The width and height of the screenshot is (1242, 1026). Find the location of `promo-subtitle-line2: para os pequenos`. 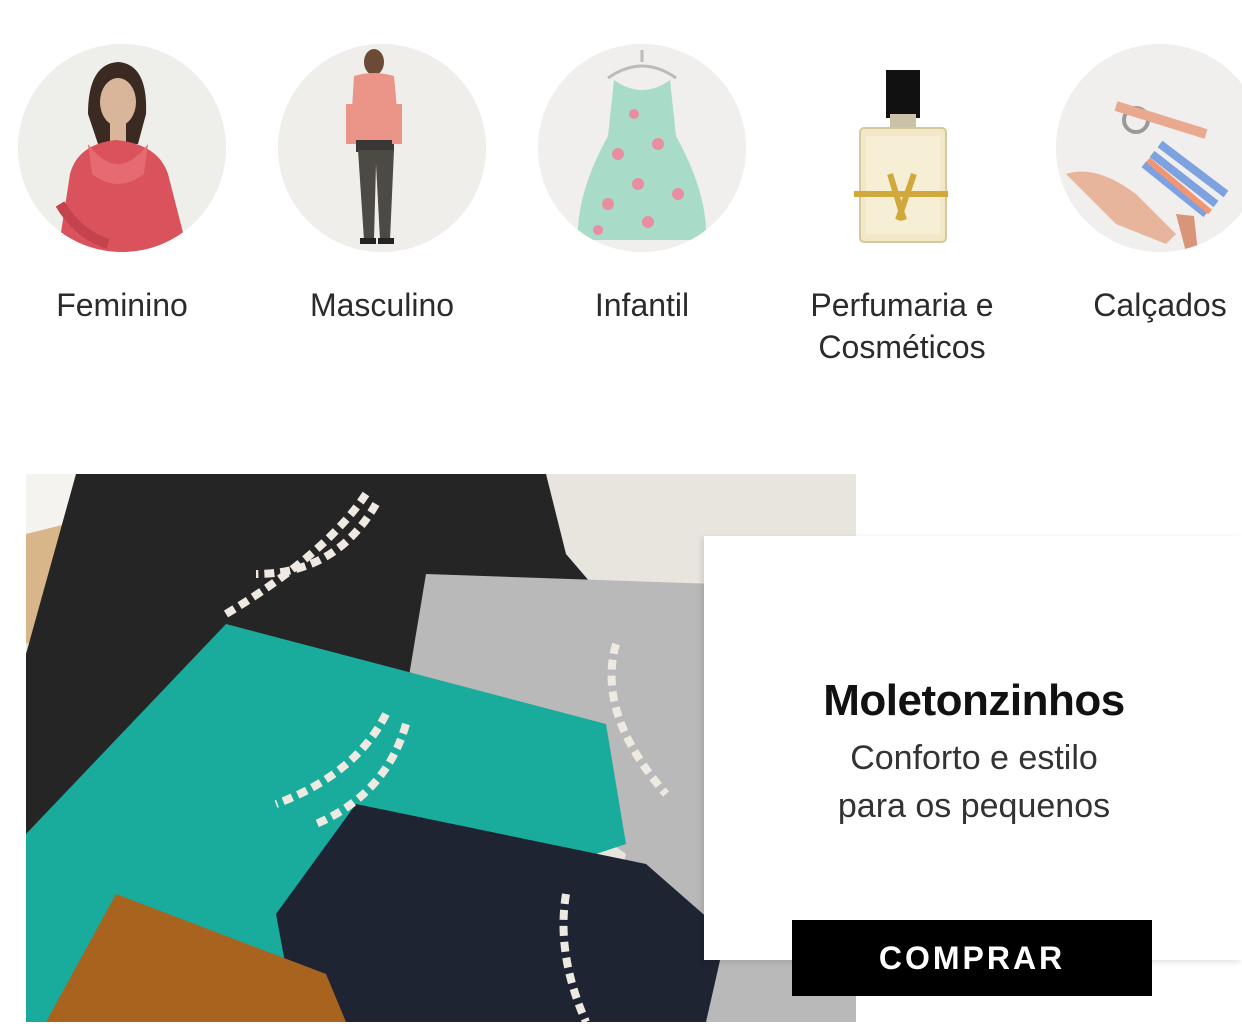

promo-subtitle-line2: para os pequenos is located at coordinates (974, 806).